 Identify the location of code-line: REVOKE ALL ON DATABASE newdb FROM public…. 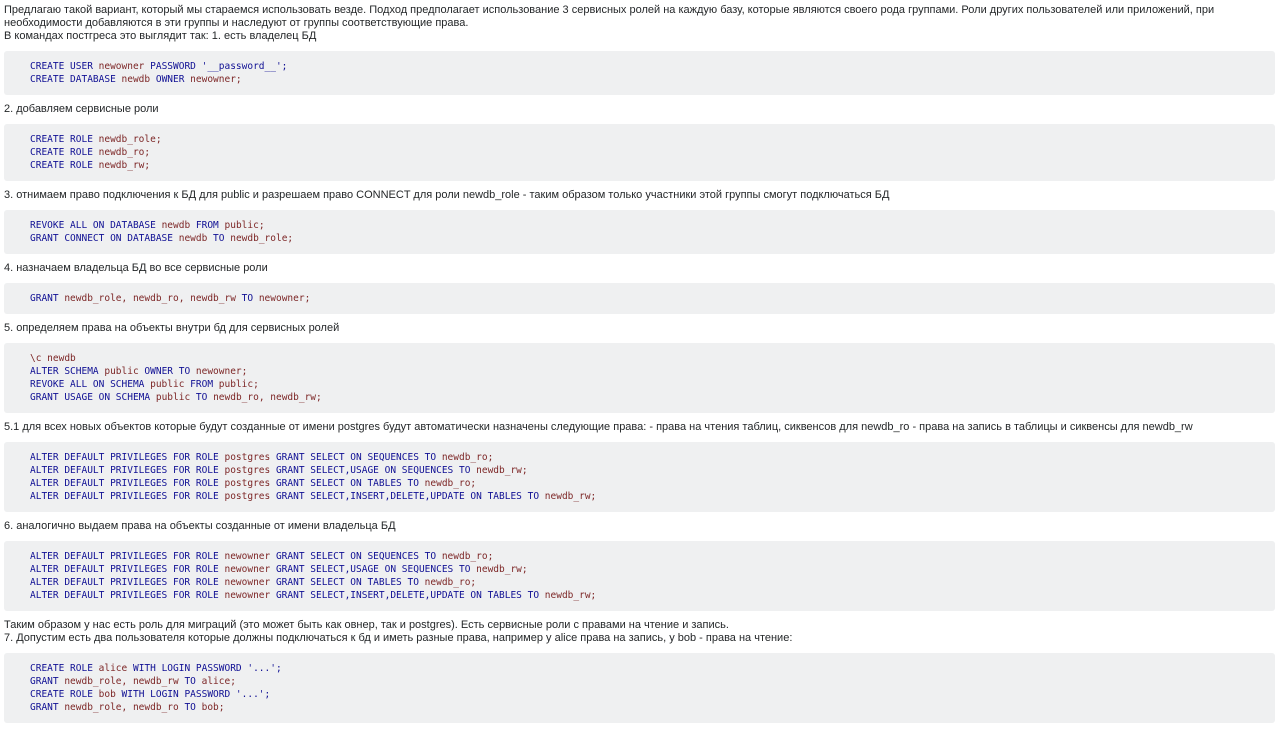
(147, 225).